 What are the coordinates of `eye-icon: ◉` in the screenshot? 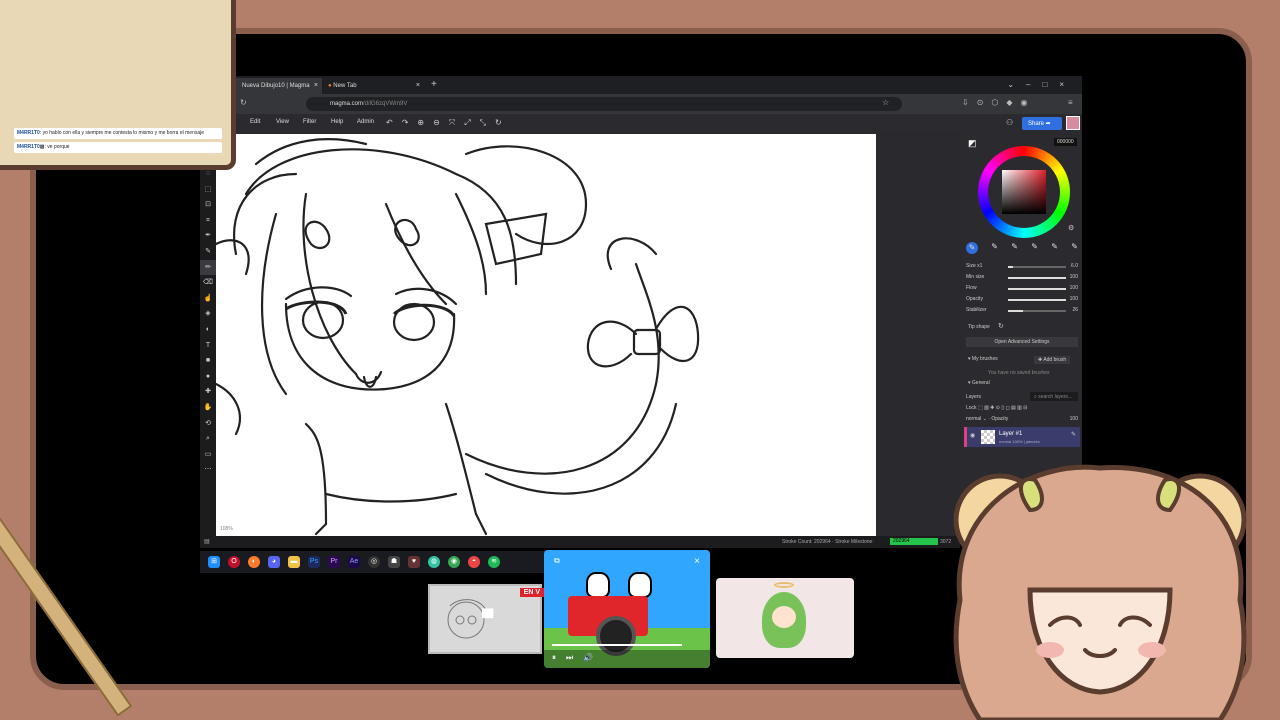 It's located at (972, 435).